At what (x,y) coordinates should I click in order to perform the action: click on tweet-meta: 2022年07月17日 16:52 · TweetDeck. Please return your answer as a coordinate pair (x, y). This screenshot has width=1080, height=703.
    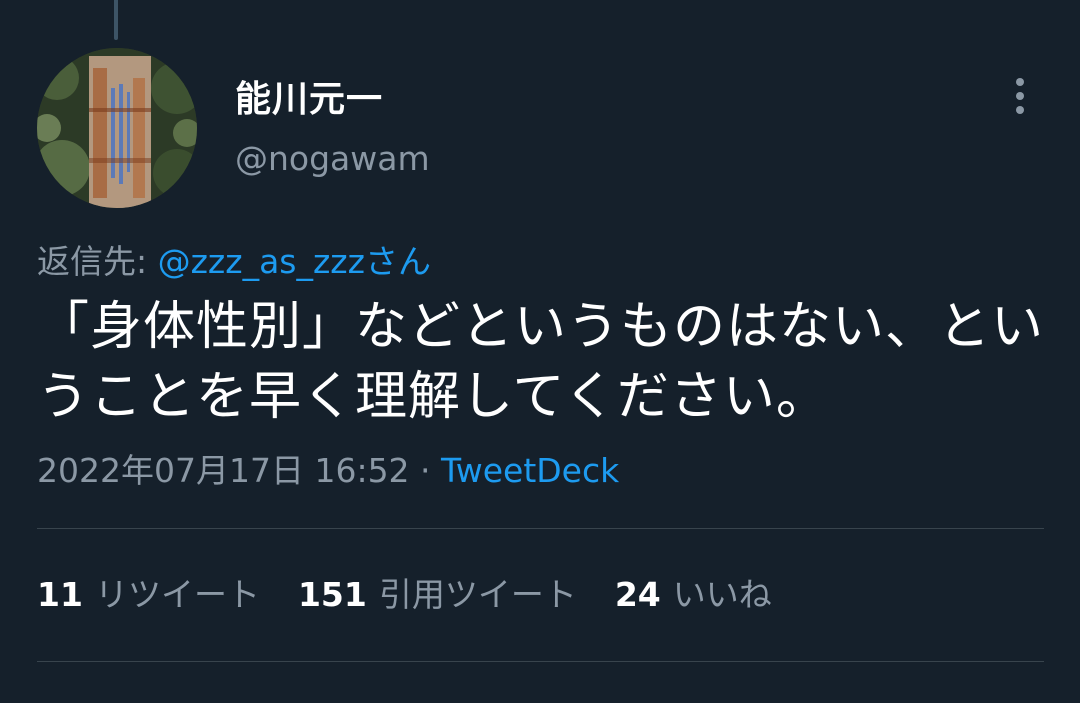
    Looking at the image, I should click on (328, 471).